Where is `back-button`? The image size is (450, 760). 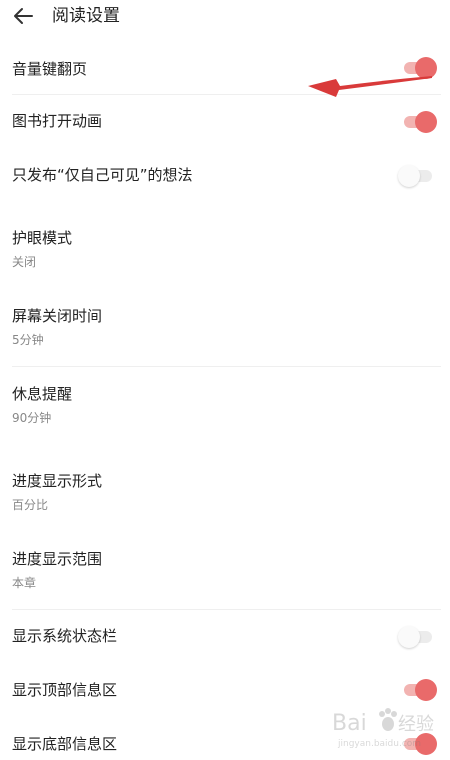
back-button is located at coordinates (24, 16).